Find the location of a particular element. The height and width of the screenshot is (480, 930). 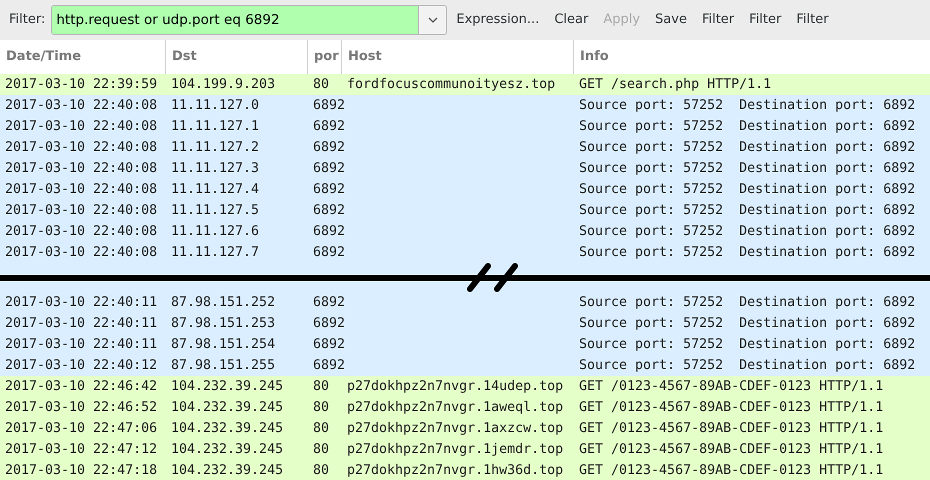

packet-row: 2017-03-10 22:47:18 104.232.39.245 80 p27dokhpz2n7nvgr.1hw36d.top GET /0123-4567-89AB-CDEF-0123 HTTP/1.1 is located at coordinates (465, 470).